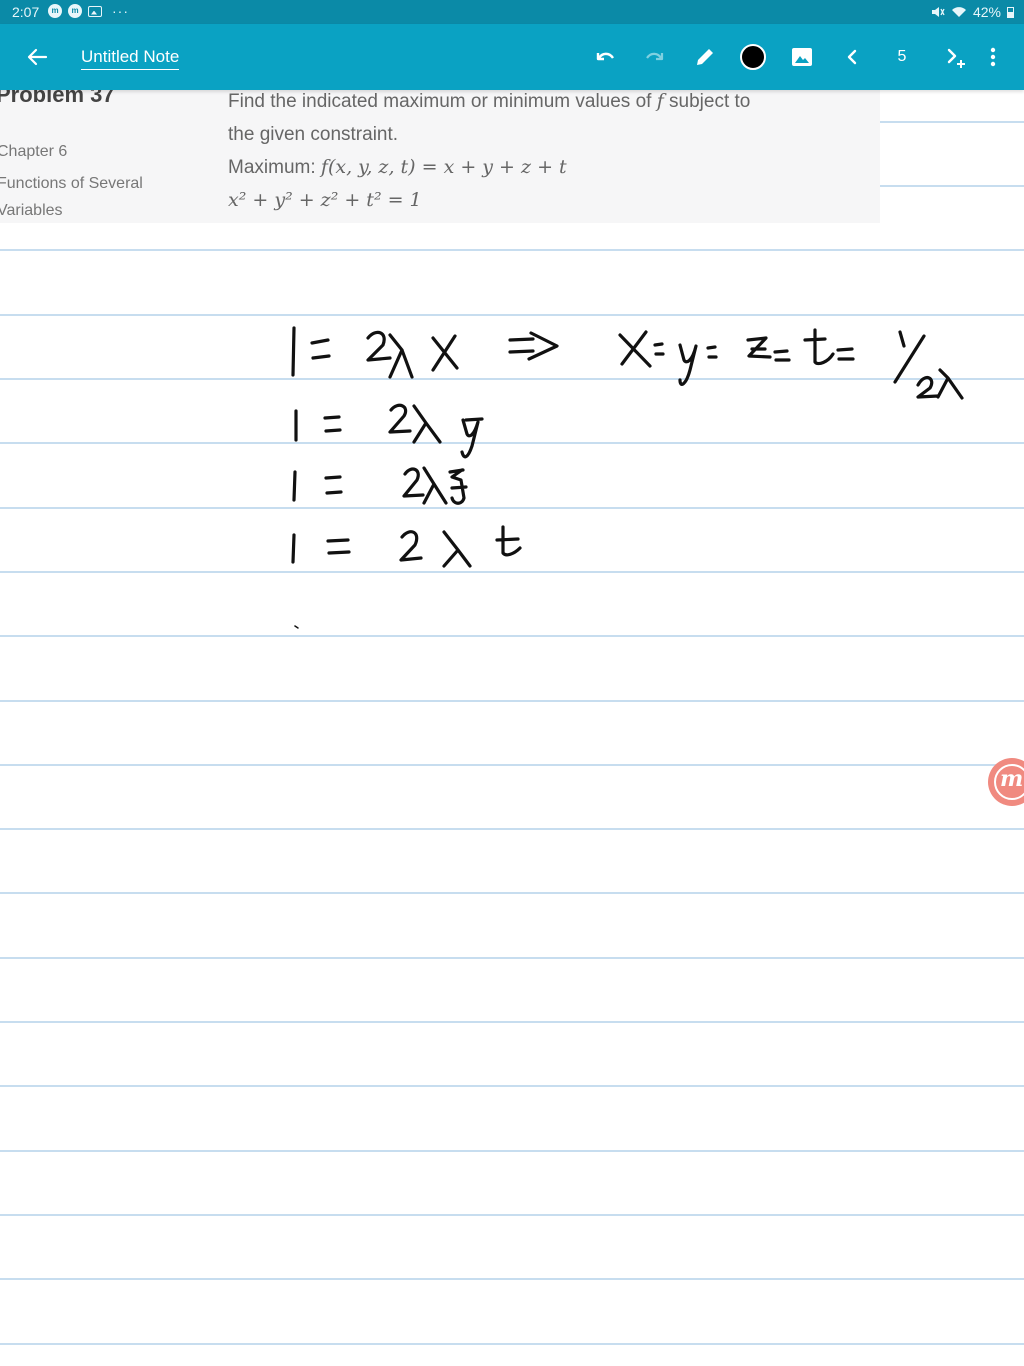 This screenshot has width=1024, height=1366. I want to click on undo-button, so click(605, 57).